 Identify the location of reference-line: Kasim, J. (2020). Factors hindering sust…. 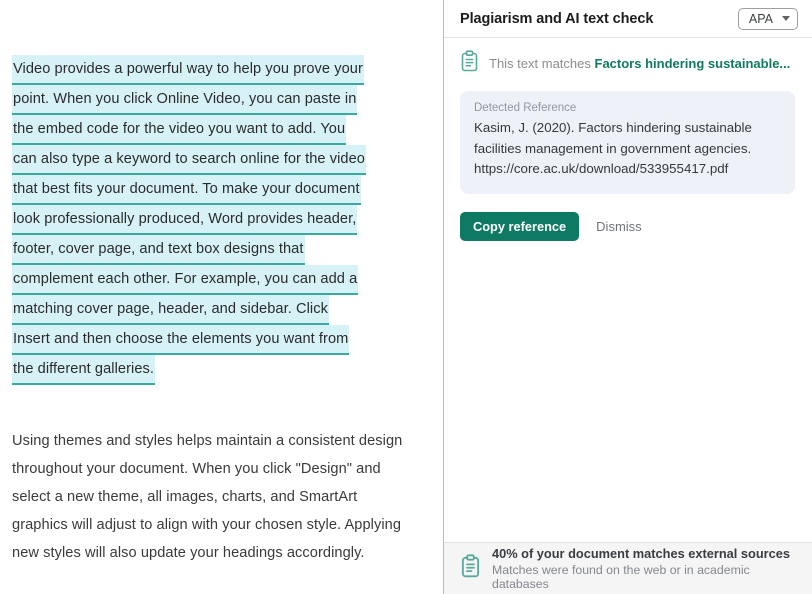
(613, 127).